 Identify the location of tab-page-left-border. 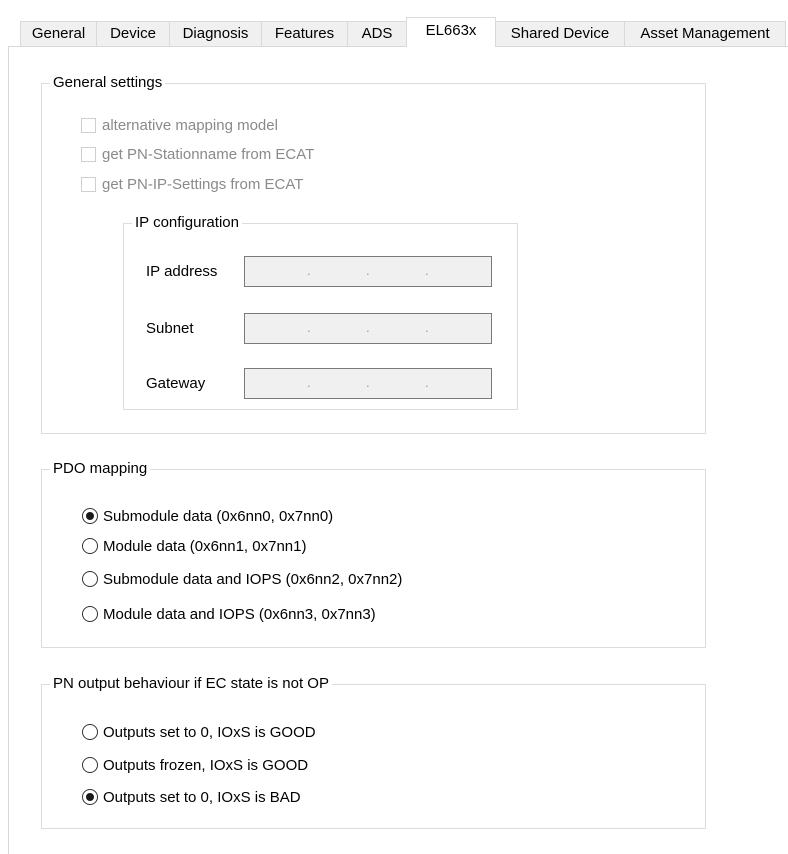
(8, 450).